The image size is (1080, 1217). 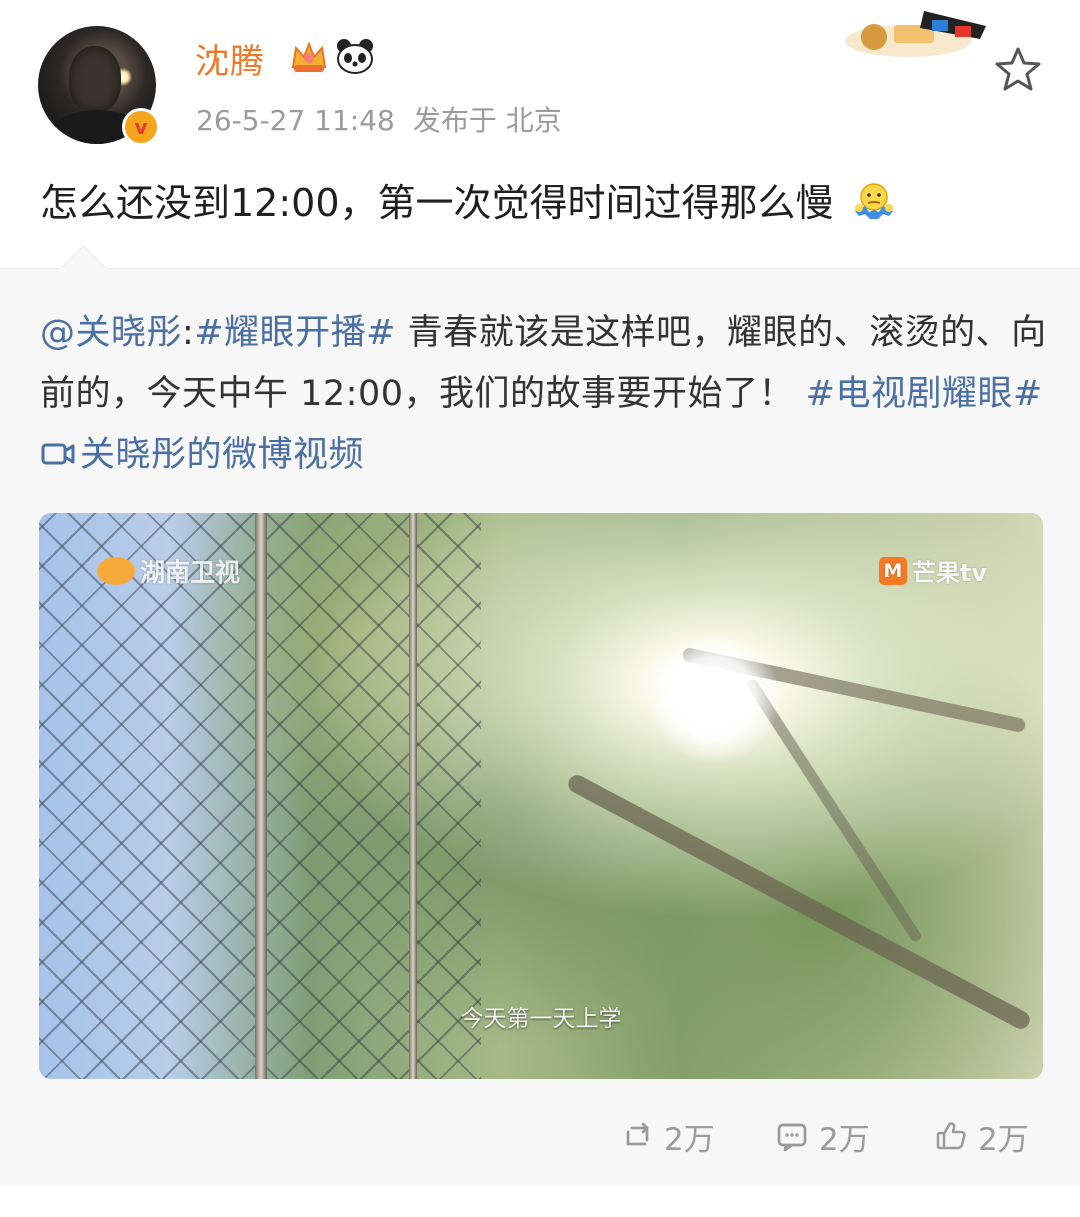 I want to click on repost-button: 2万, so click(x=667, y=1136).